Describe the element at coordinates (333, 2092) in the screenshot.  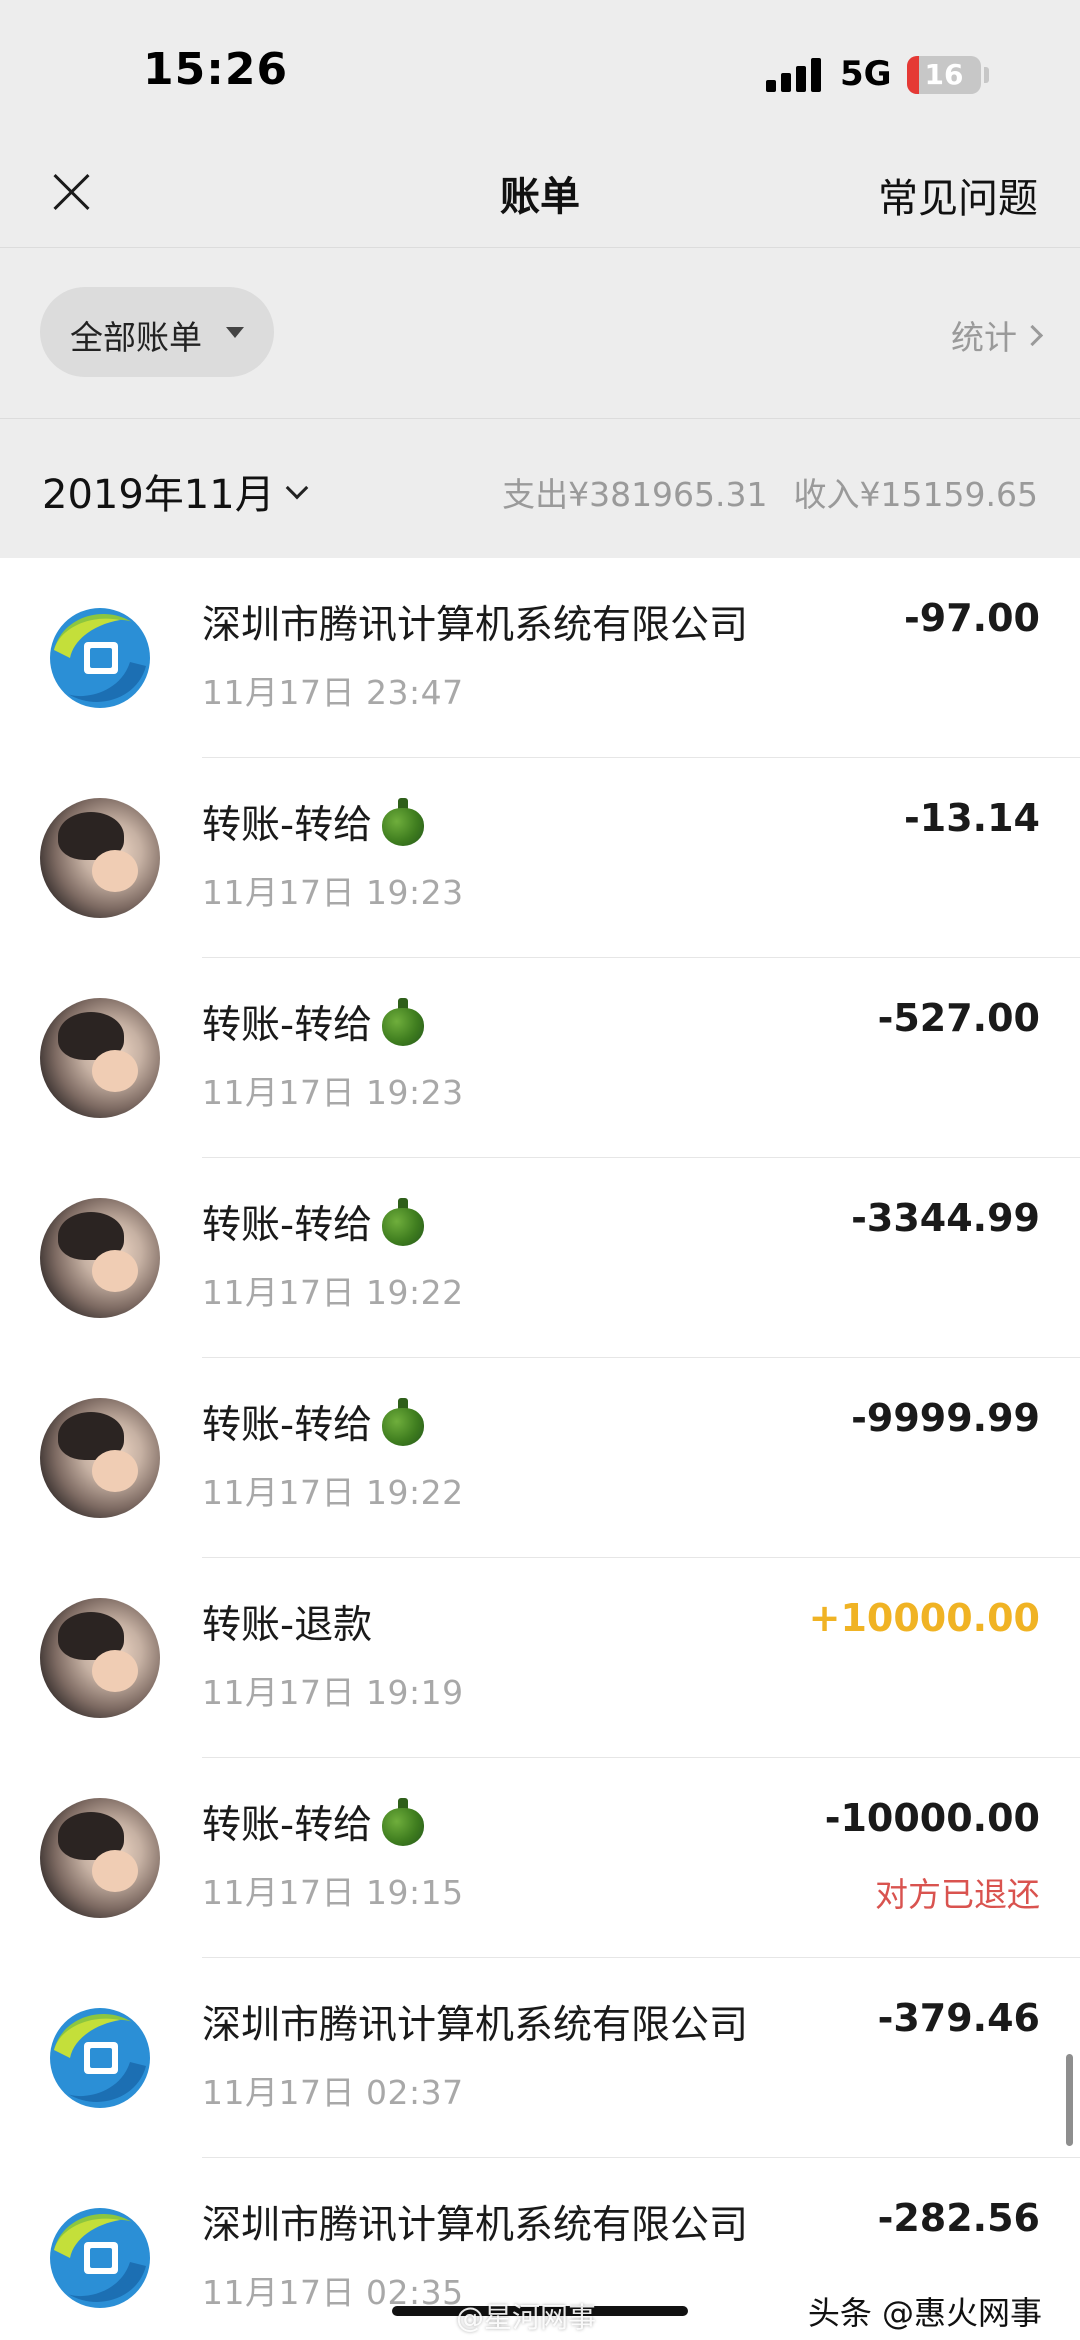
I see `transaction-time: 11月17日 02:37` at that location.